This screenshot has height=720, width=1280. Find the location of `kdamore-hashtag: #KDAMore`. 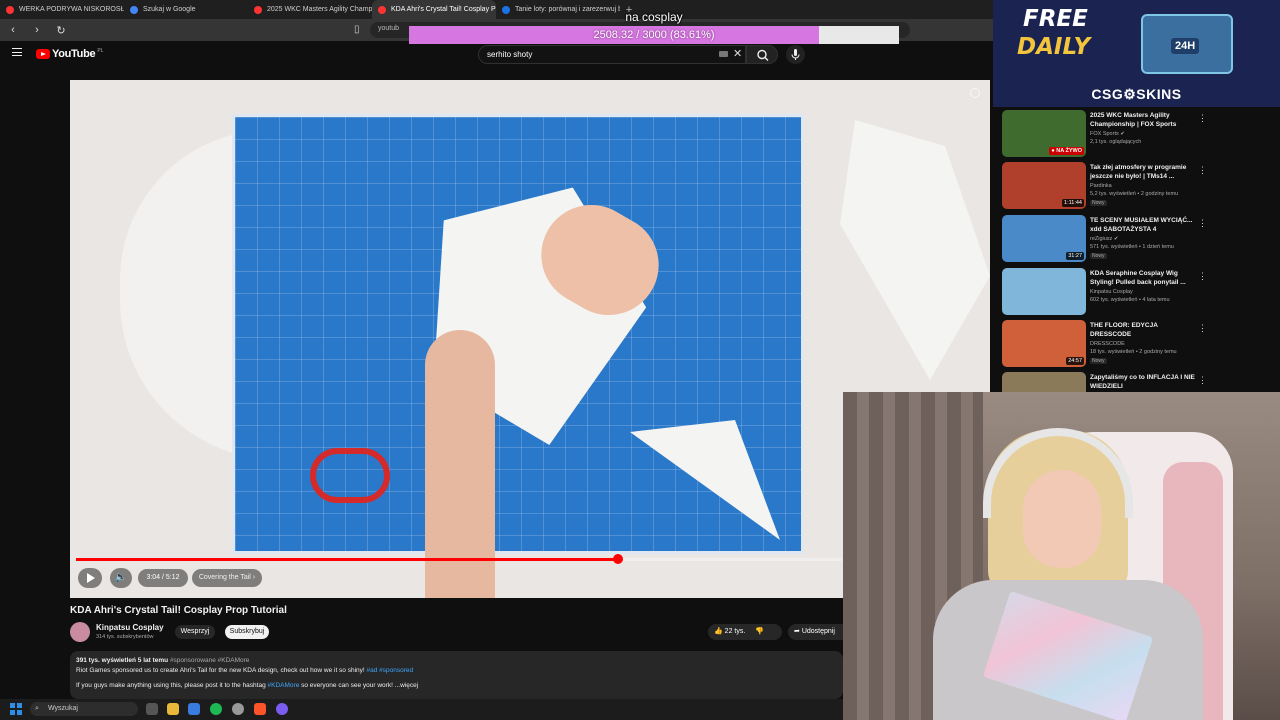

kdamore-hashtag: #KDAMore is located at coordinates (284, 685).